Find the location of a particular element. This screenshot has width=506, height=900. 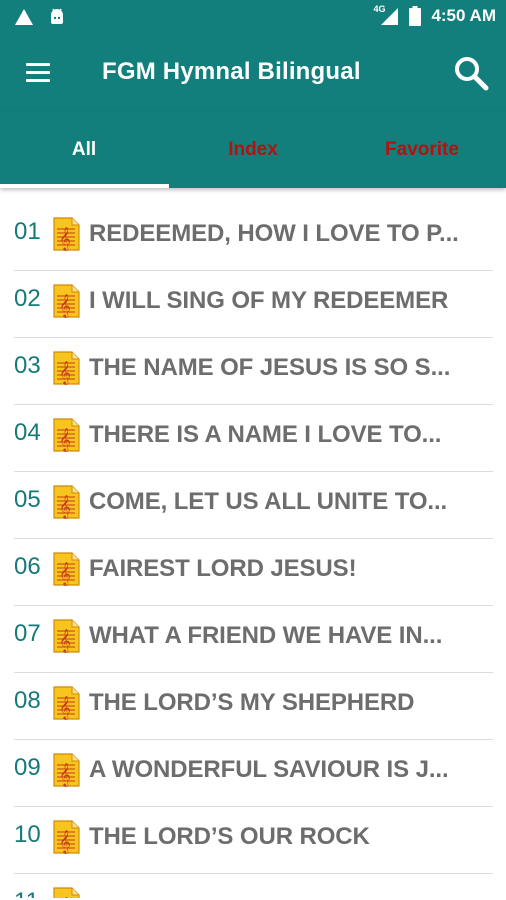

hymn-number: 11 is located at coordinates (26, 893).